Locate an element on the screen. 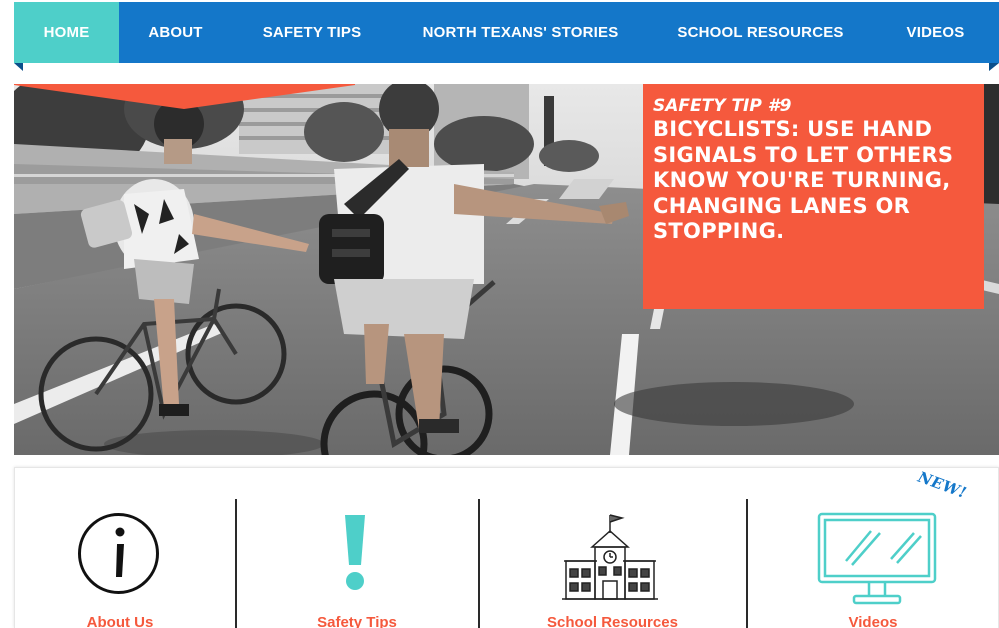 Image resolution: width=999 pixels, height=628 pixels. nav-ribbon-fold-right is located at coordinates (994, 67).